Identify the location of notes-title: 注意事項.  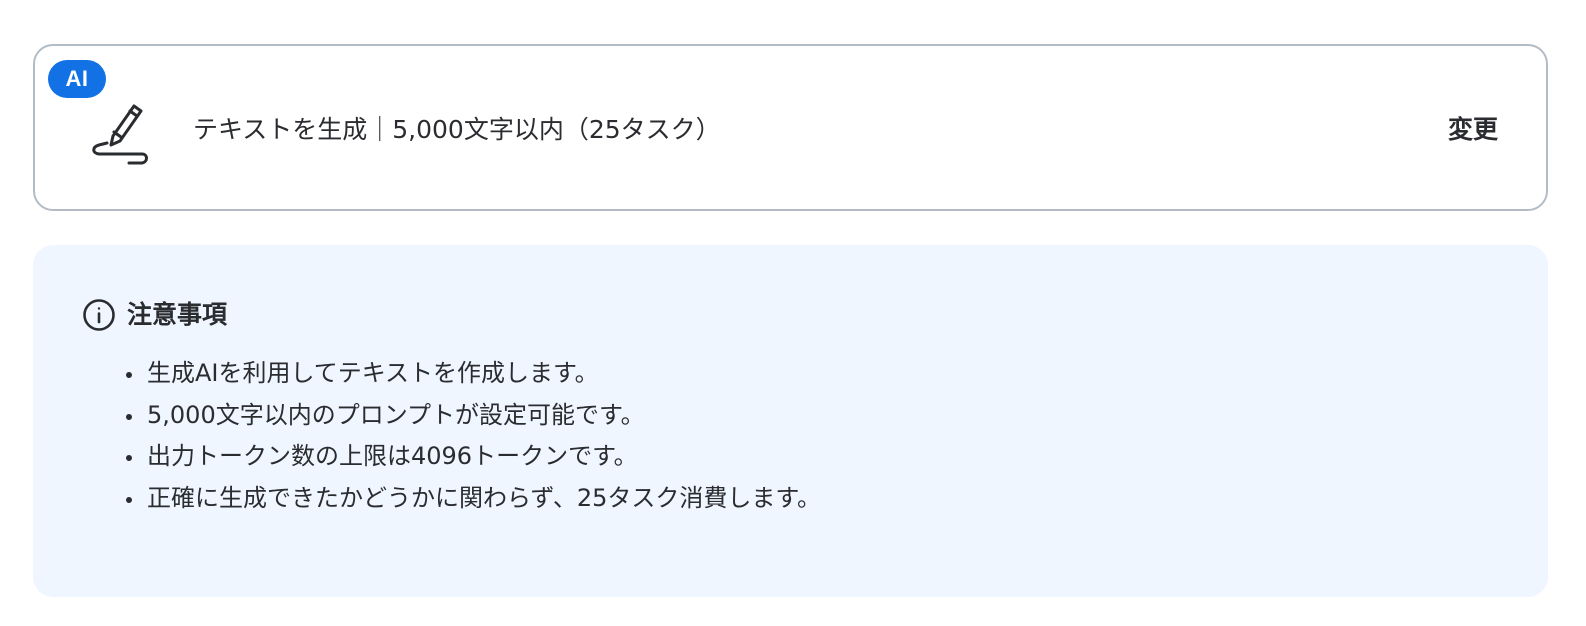
(177, 314).